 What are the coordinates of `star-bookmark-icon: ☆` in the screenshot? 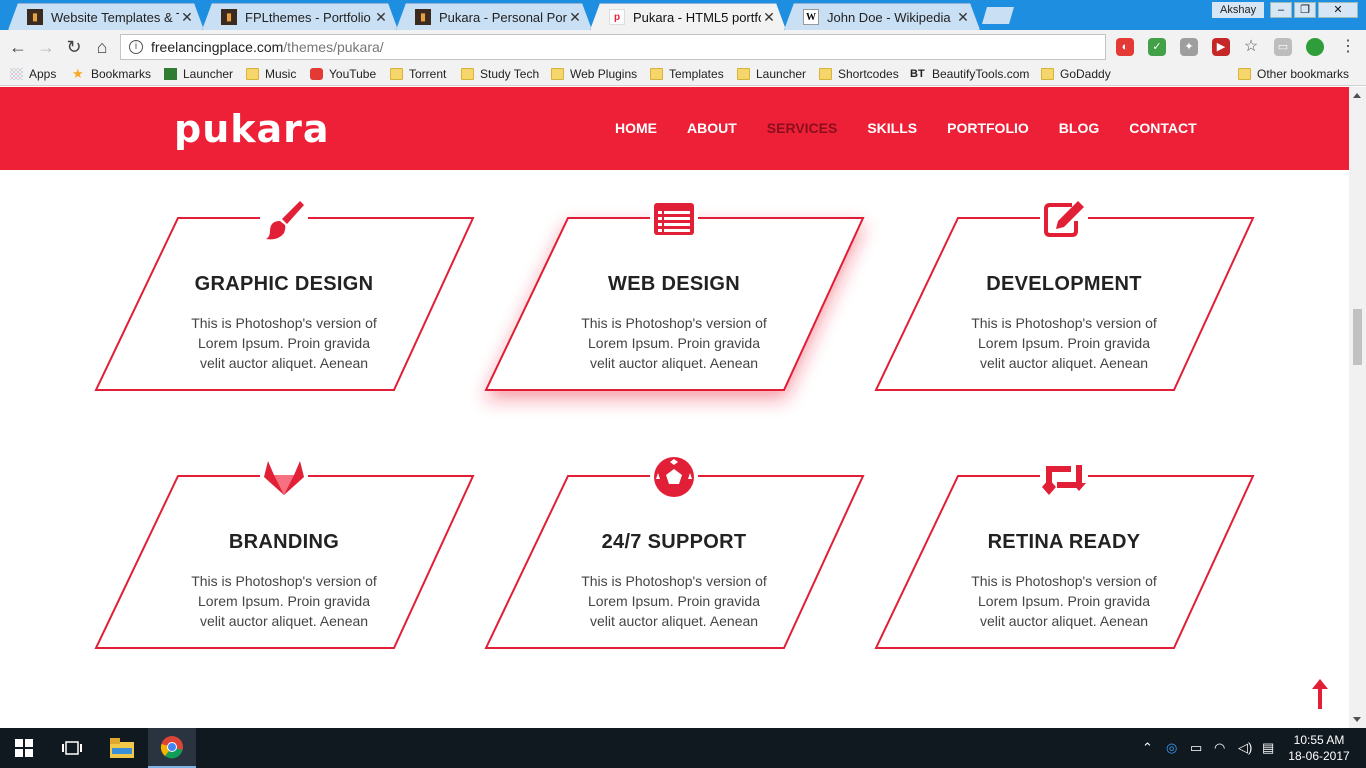 It's located at (1251, 47).